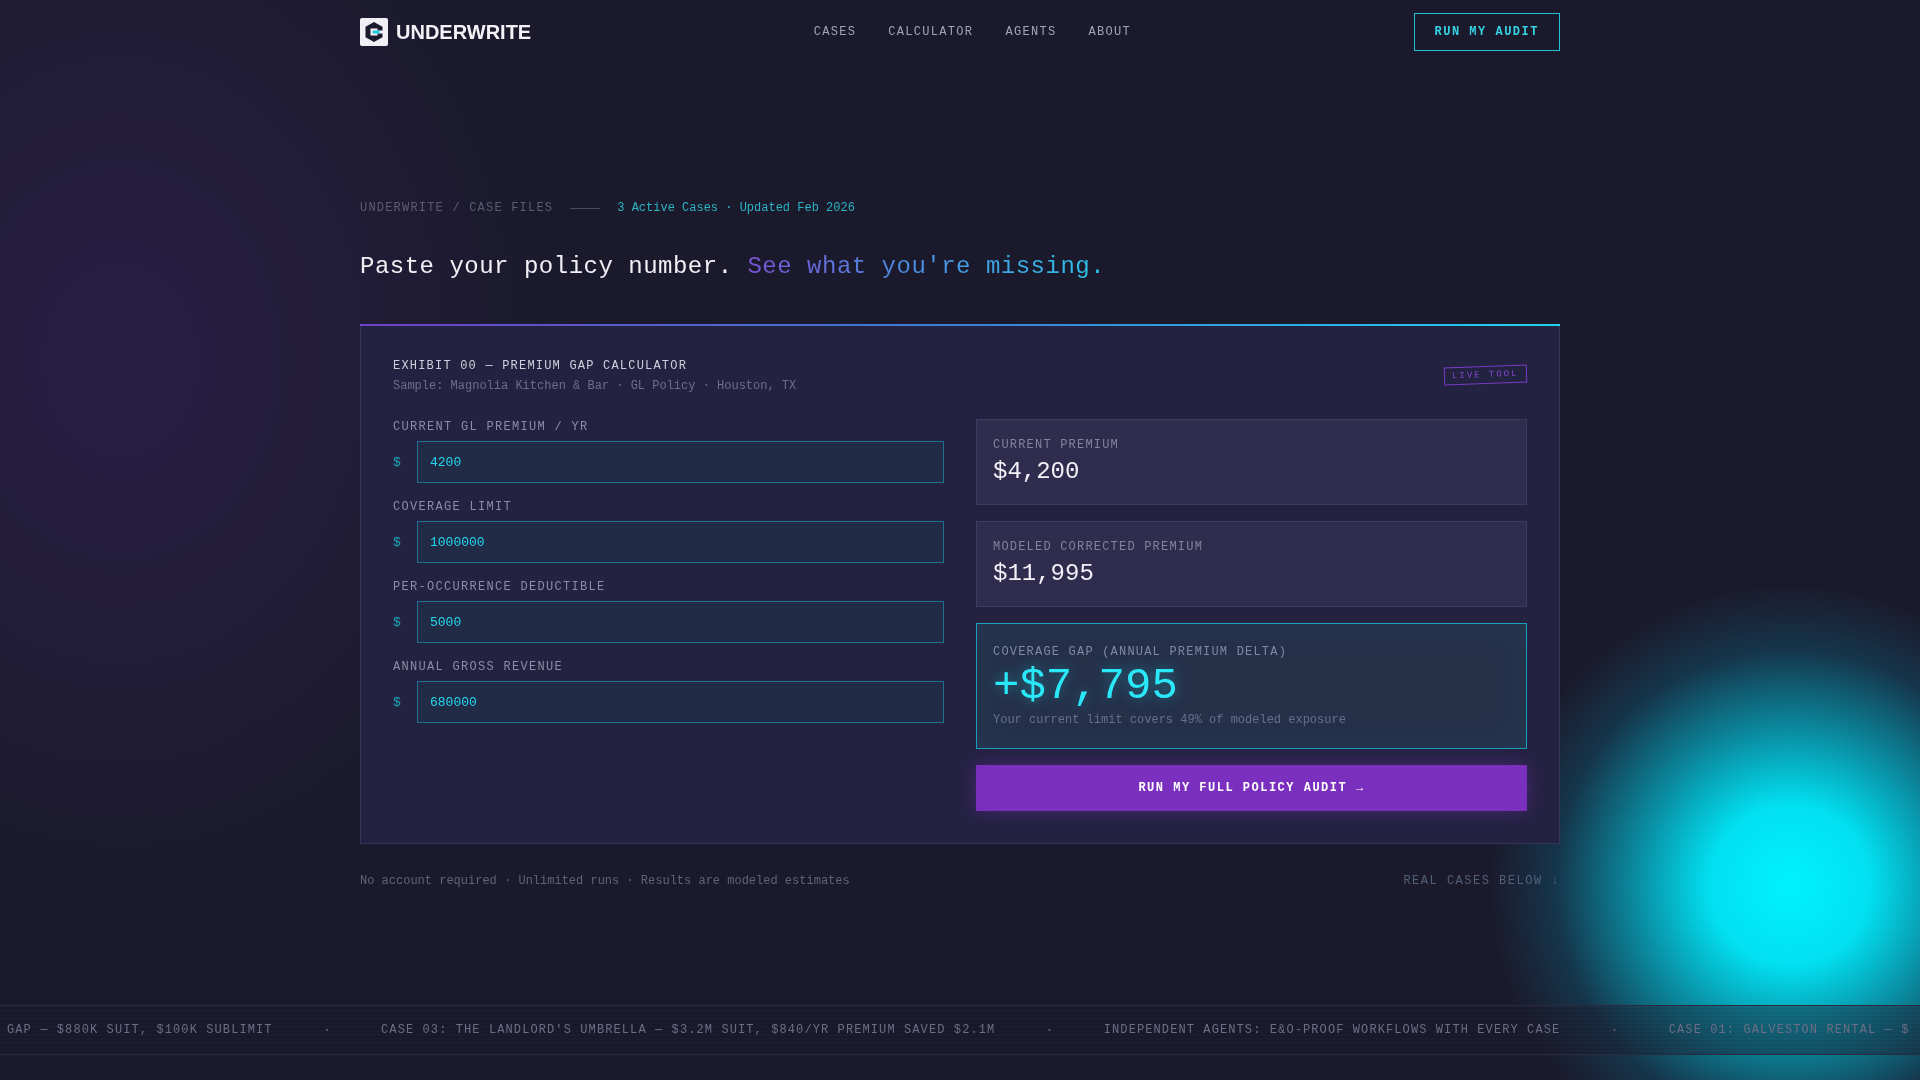 The height and width of the screenshot is (1080, 1920). I want to click on nav-link: ABOUT, so click(1109, 32).